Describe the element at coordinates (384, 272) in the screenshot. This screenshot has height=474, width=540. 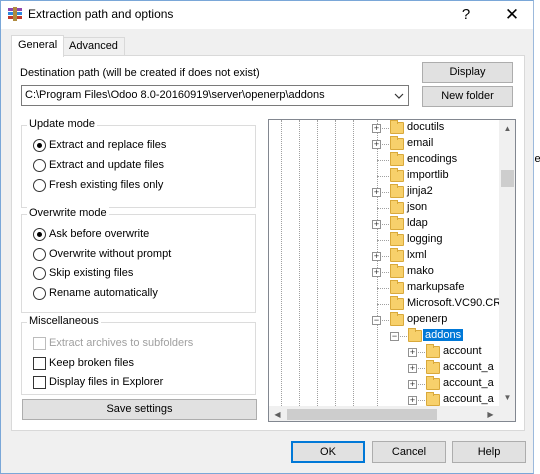
I see `tree-item-mako: + mako` at that location.